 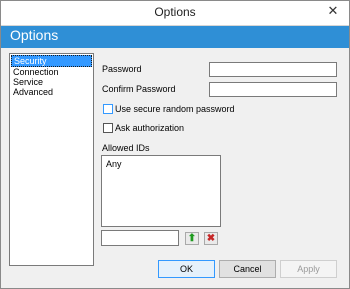 I want to click on confirm-password-field, so click(x=273, y=89).